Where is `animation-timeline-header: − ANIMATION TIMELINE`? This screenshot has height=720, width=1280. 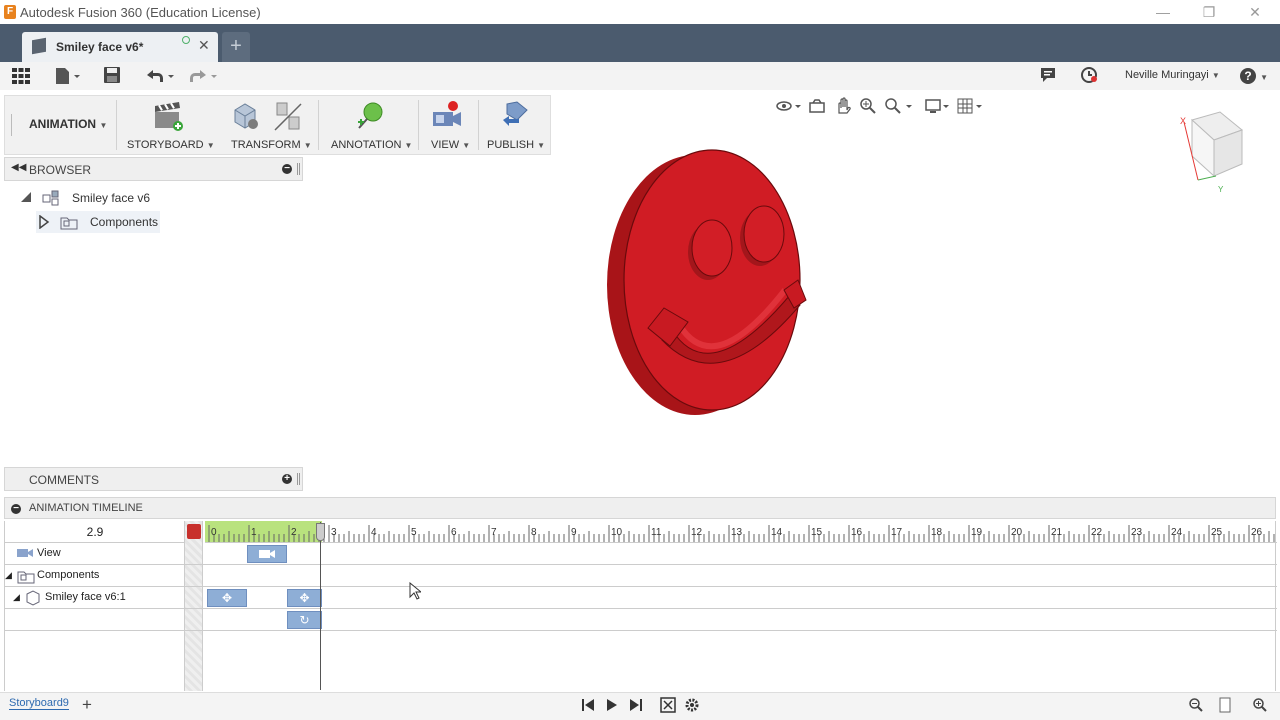 animation-timeline-header: − ANIMATION TIMELINE is located at coordinates (640, 508).